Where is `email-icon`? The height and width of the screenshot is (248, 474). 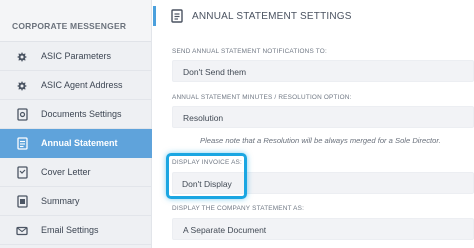
email-icon is located at coordinates (22, 230).